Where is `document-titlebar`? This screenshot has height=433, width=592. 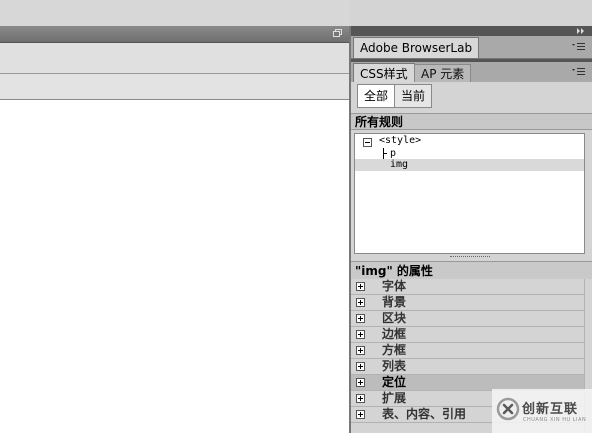
document-titlebar is located at coordinates (175, 34).